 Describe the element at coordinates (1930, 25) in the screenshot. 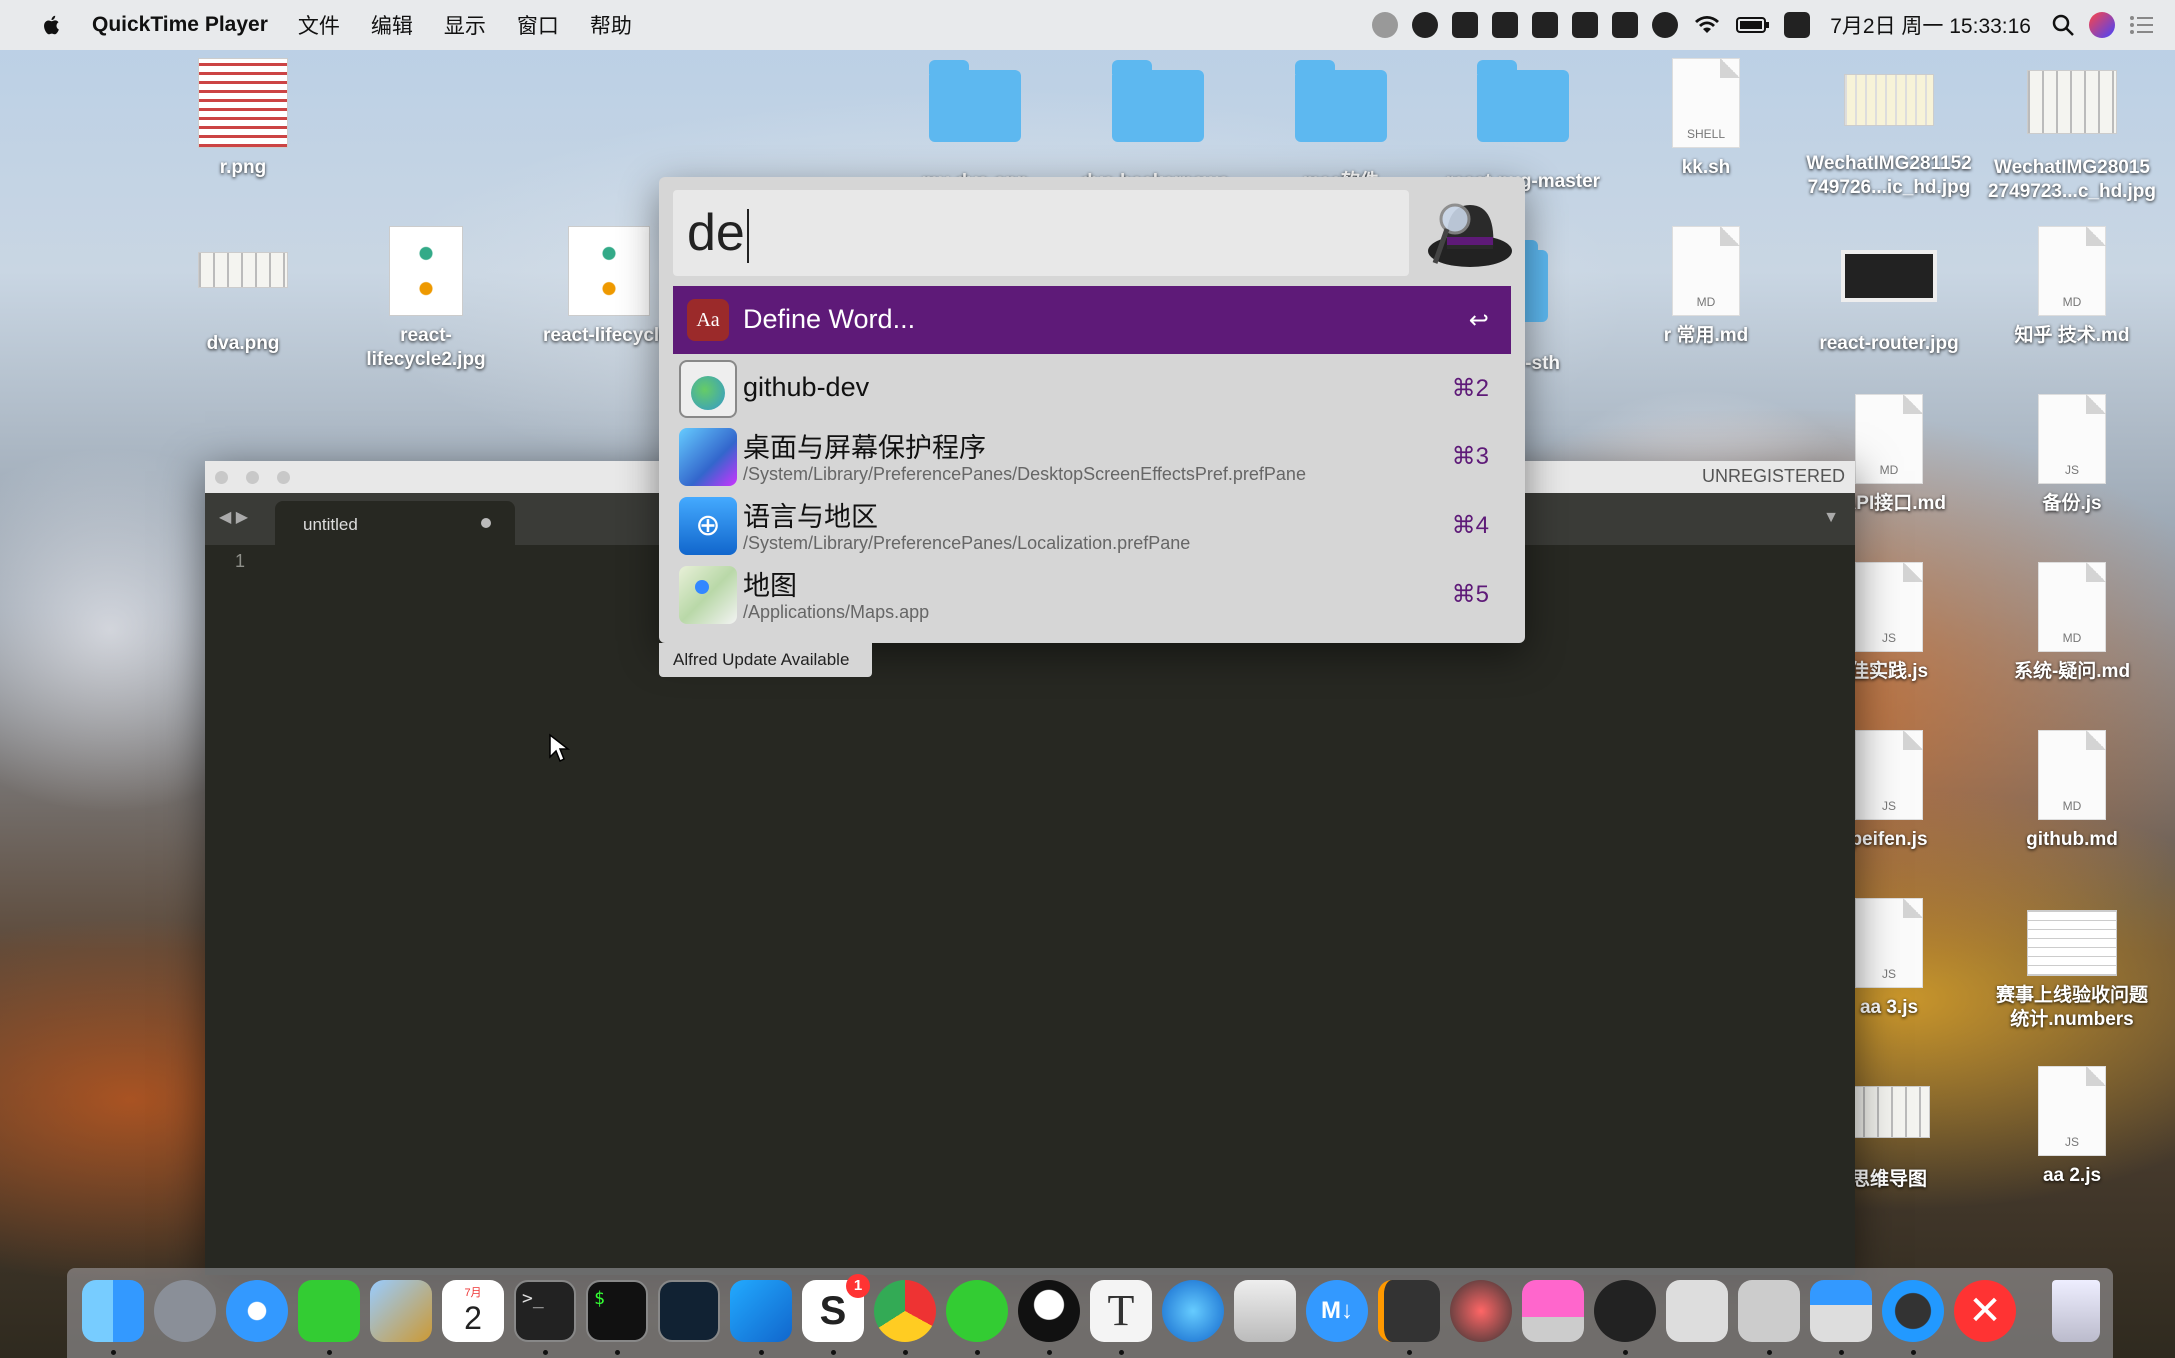

I see `menubar-clock: 7月2日 周一 15:33:16` at that location.